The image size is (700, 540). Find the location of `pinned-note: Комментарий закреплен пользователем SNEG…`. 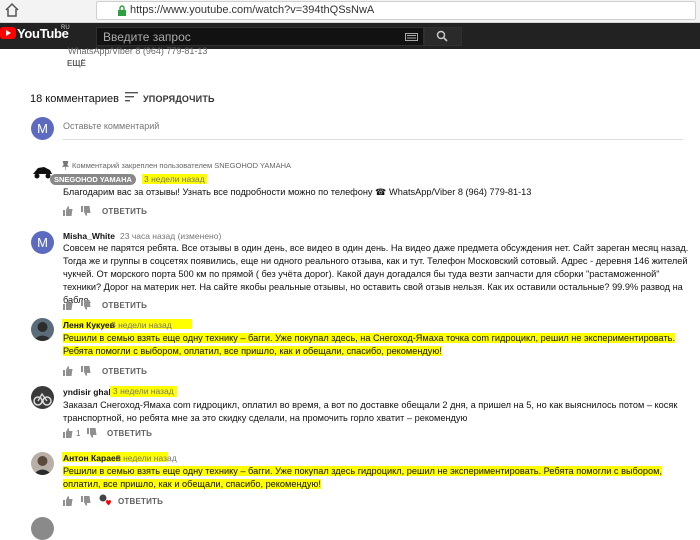

pinned-note: Комментарий закреплен пользователем SNEG… is located at coordinates (182, 165).